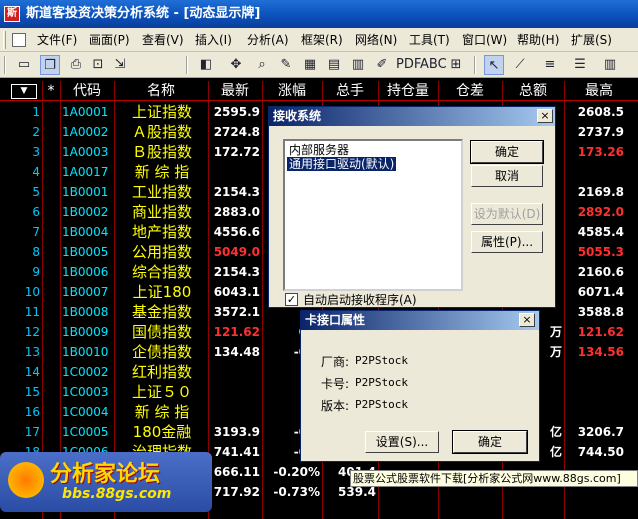  I want to click on version-value: P2PStock, so click(381, 404).